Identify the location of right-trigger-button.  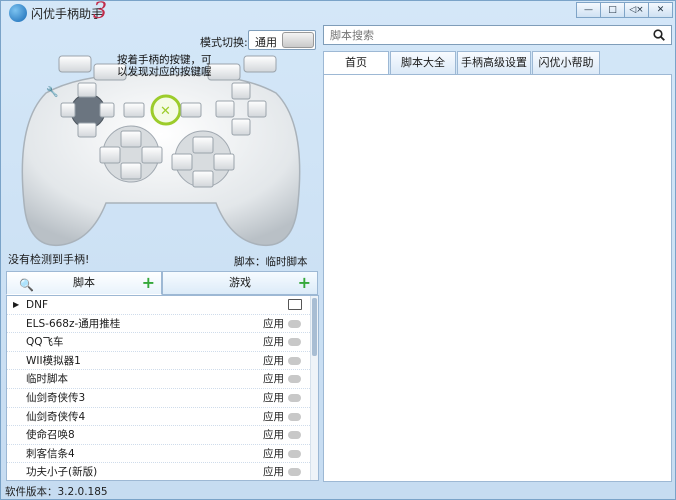
(224, 72).